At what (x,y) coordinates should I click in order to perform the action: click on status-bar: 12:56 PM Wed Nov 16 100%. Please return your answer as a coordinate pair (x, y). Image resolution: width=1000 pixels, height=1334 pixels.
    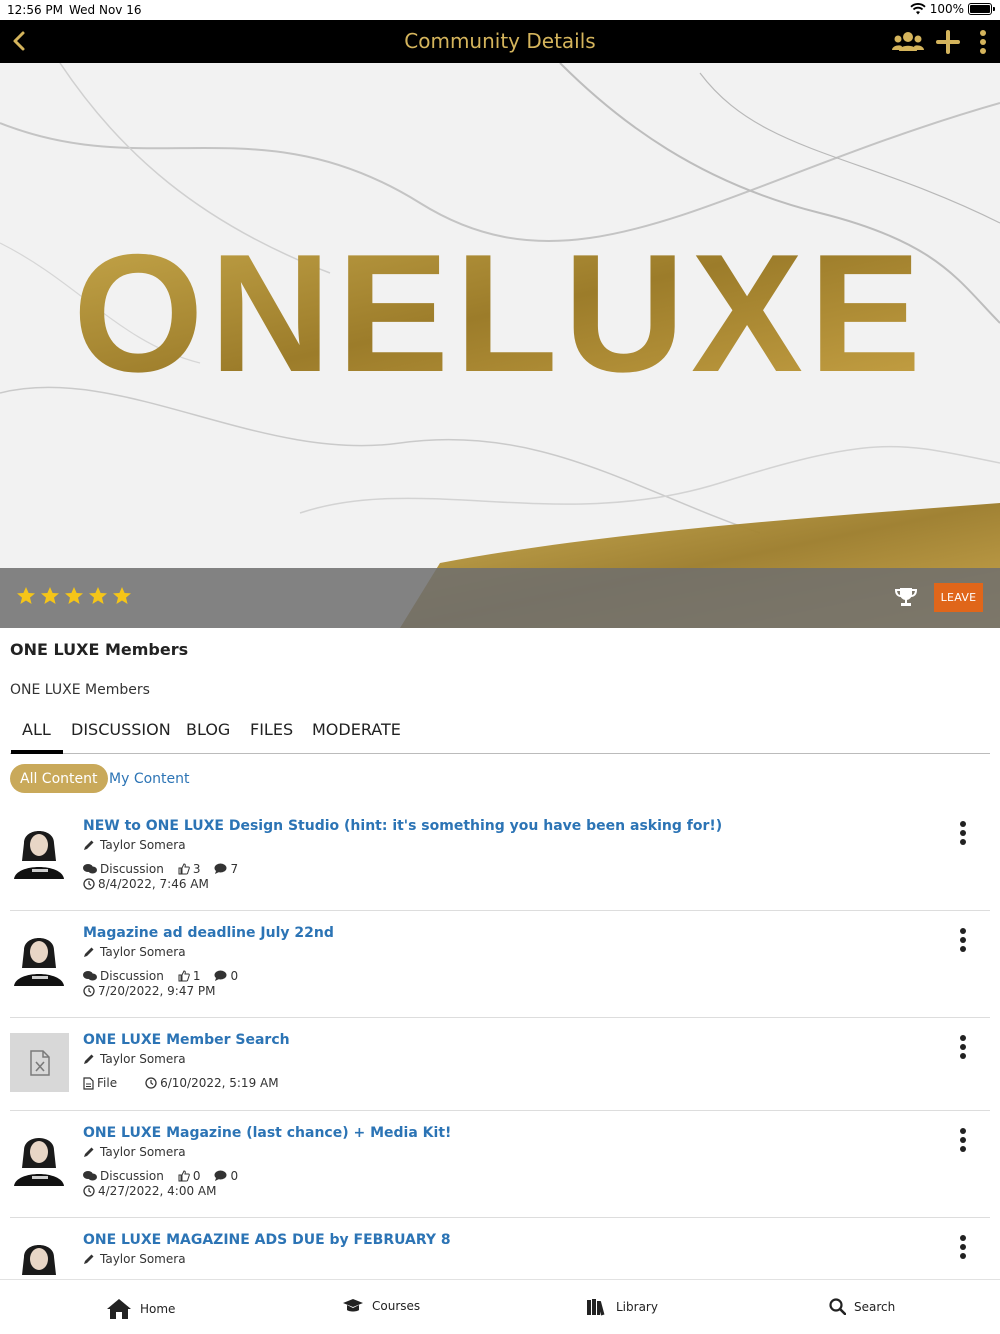
    Looking at the image, I should click on (500, 10).